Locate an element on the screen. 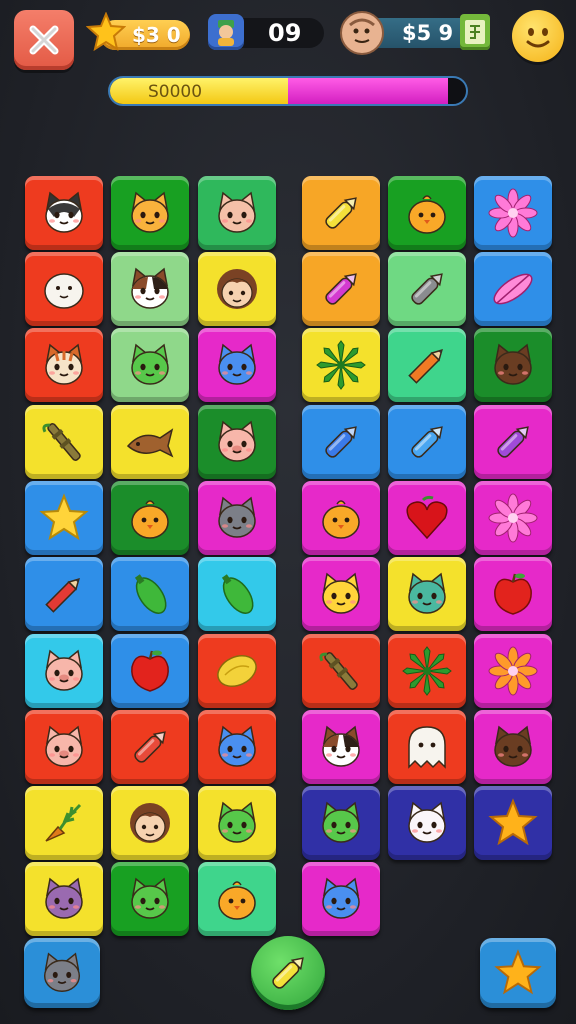 This screenshot has height=1024, width=576. brown-bear-icon is located at coordinates (513, 747).